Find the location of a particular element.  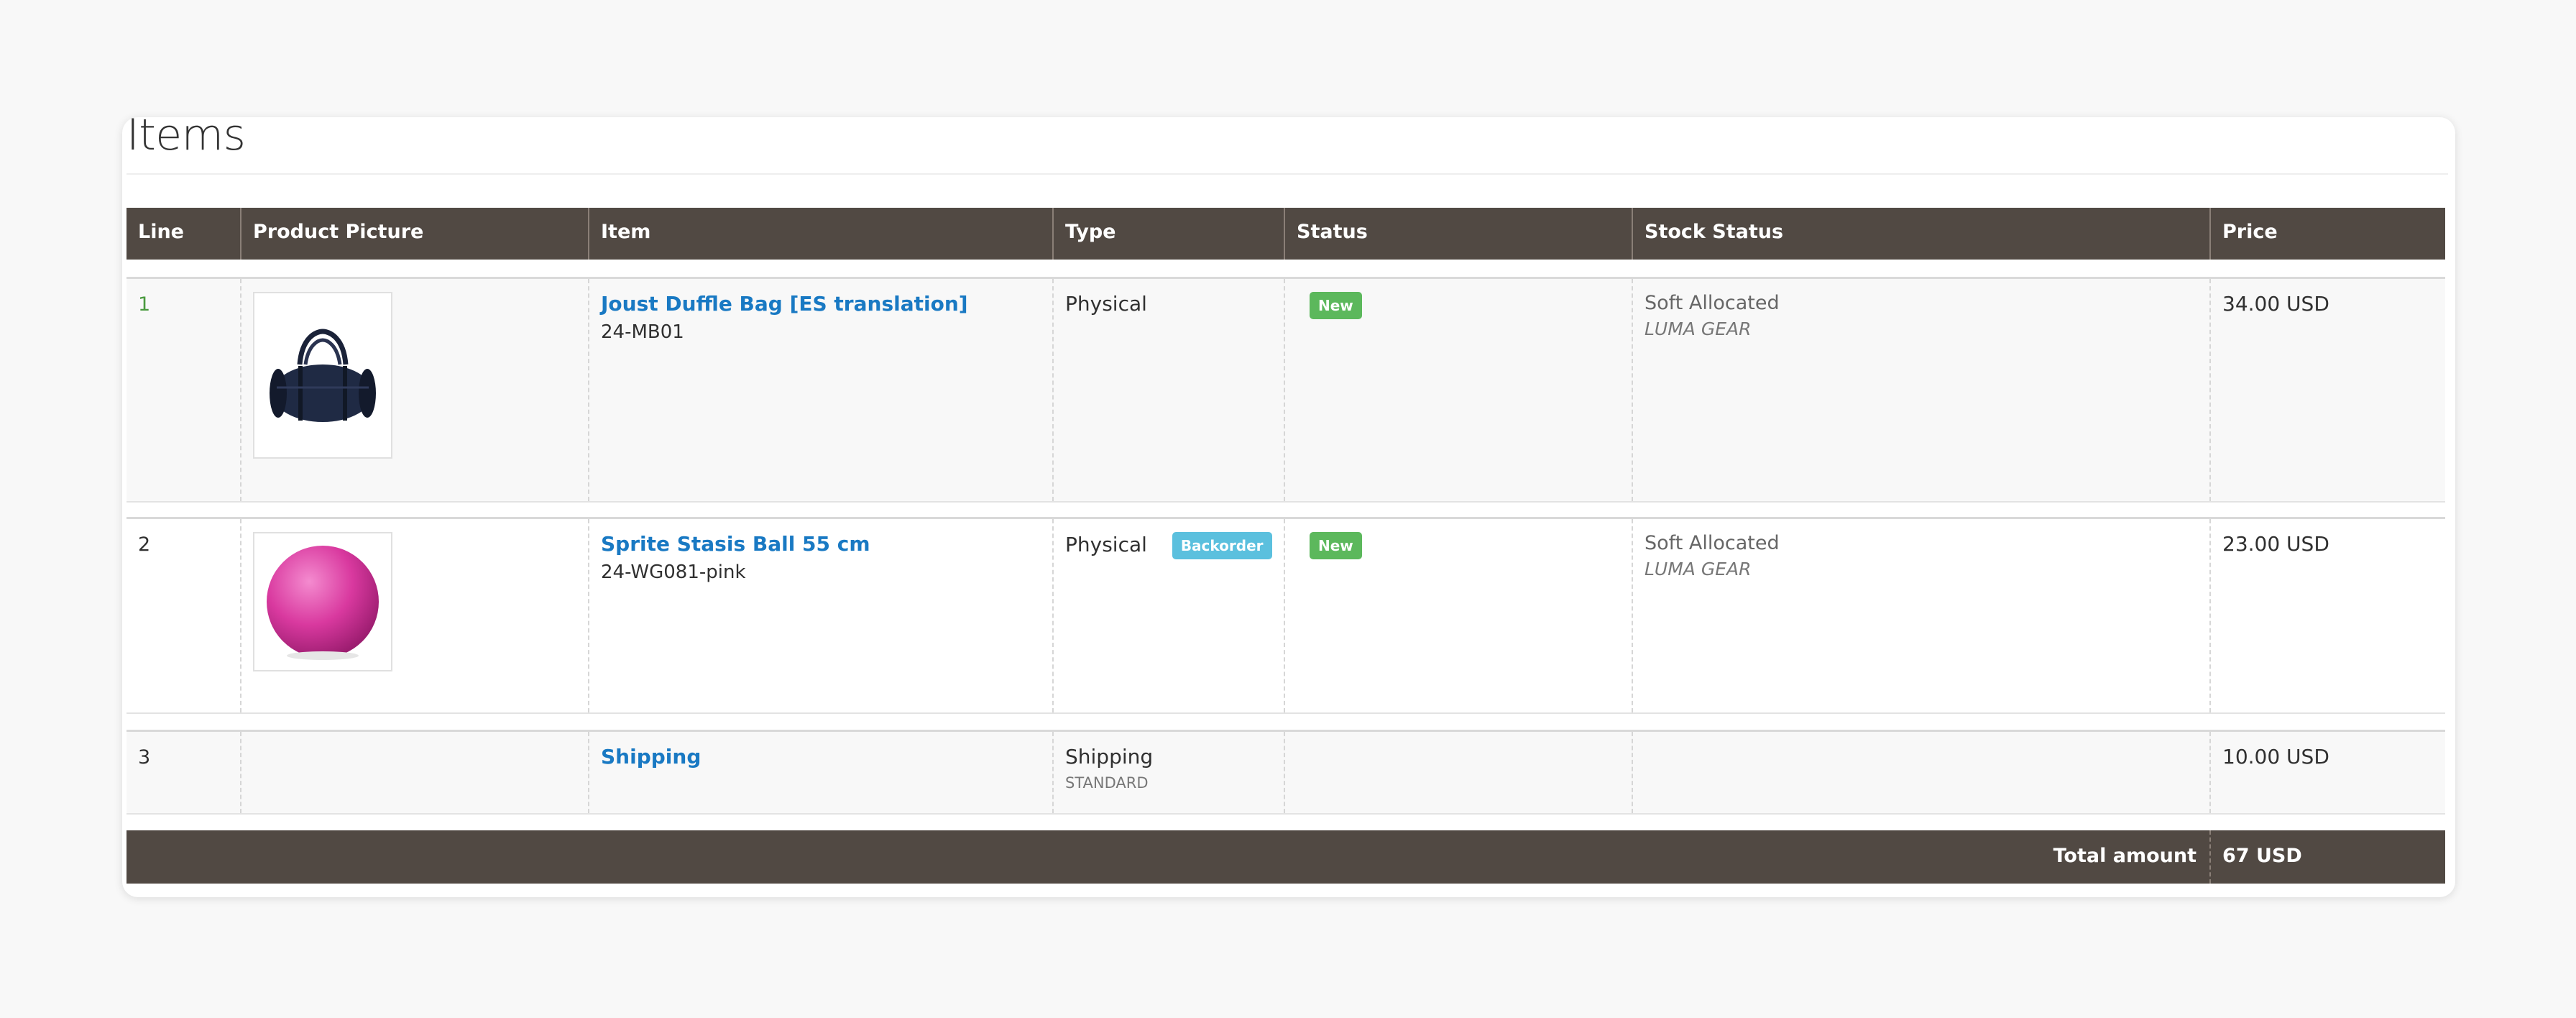

line-cell: 3 is located at coordinates (184, 772).